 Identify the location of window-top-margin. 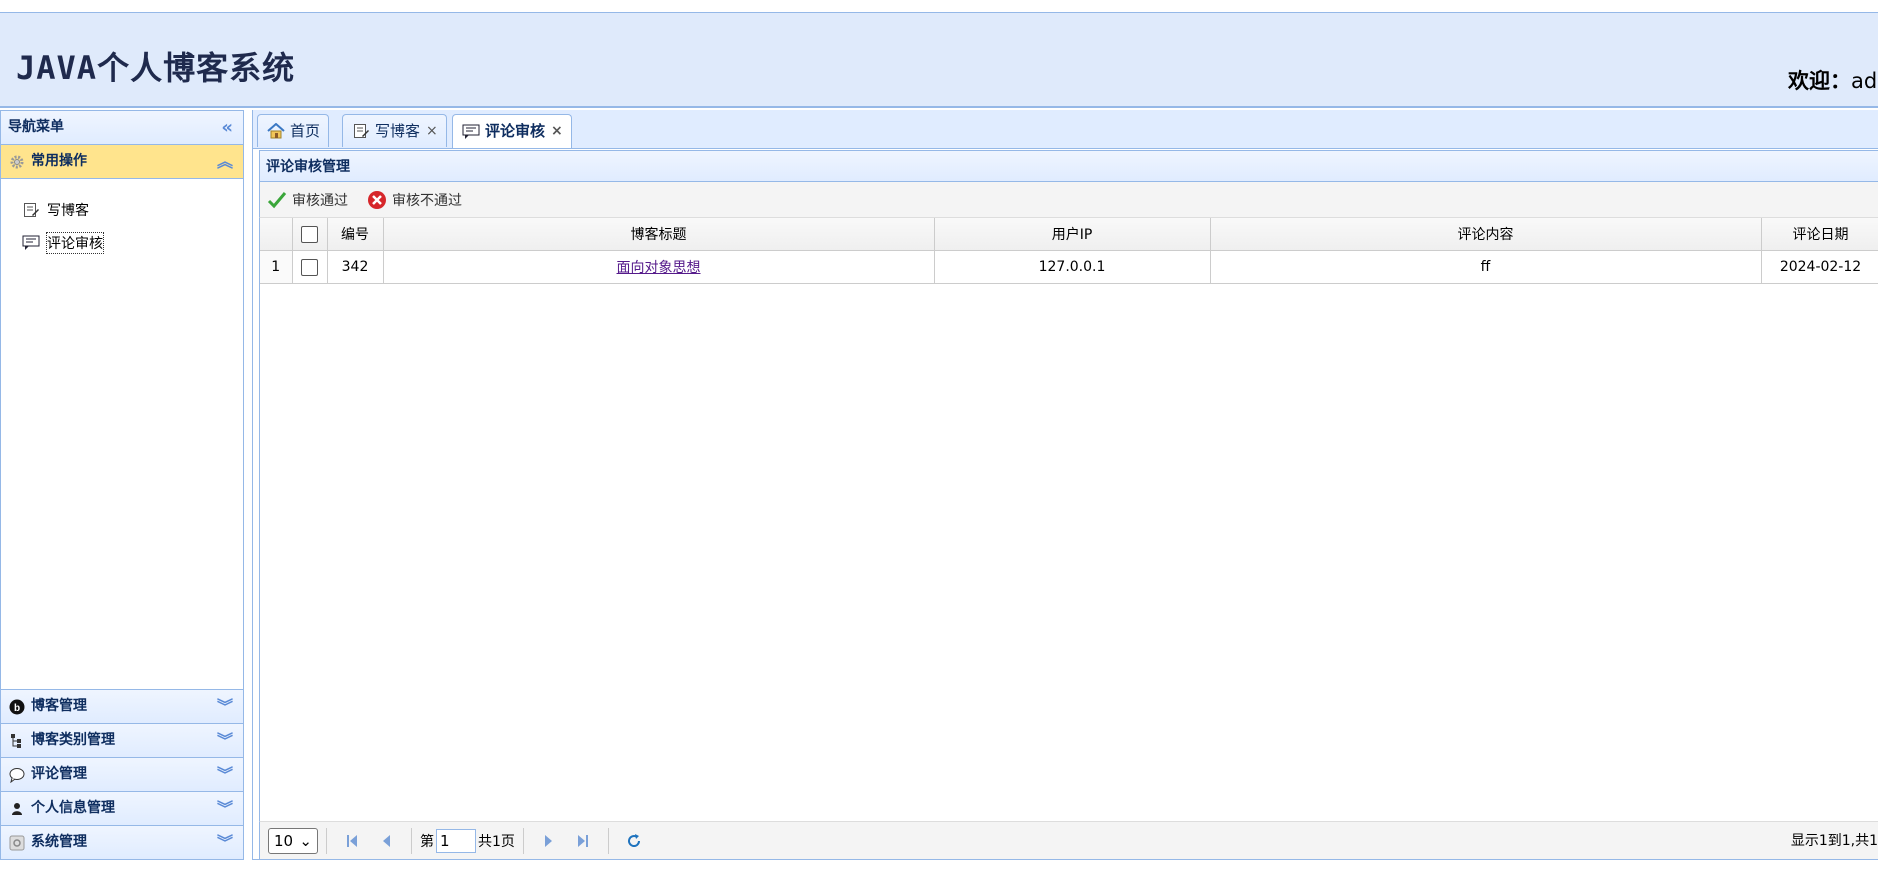
(939, 6).